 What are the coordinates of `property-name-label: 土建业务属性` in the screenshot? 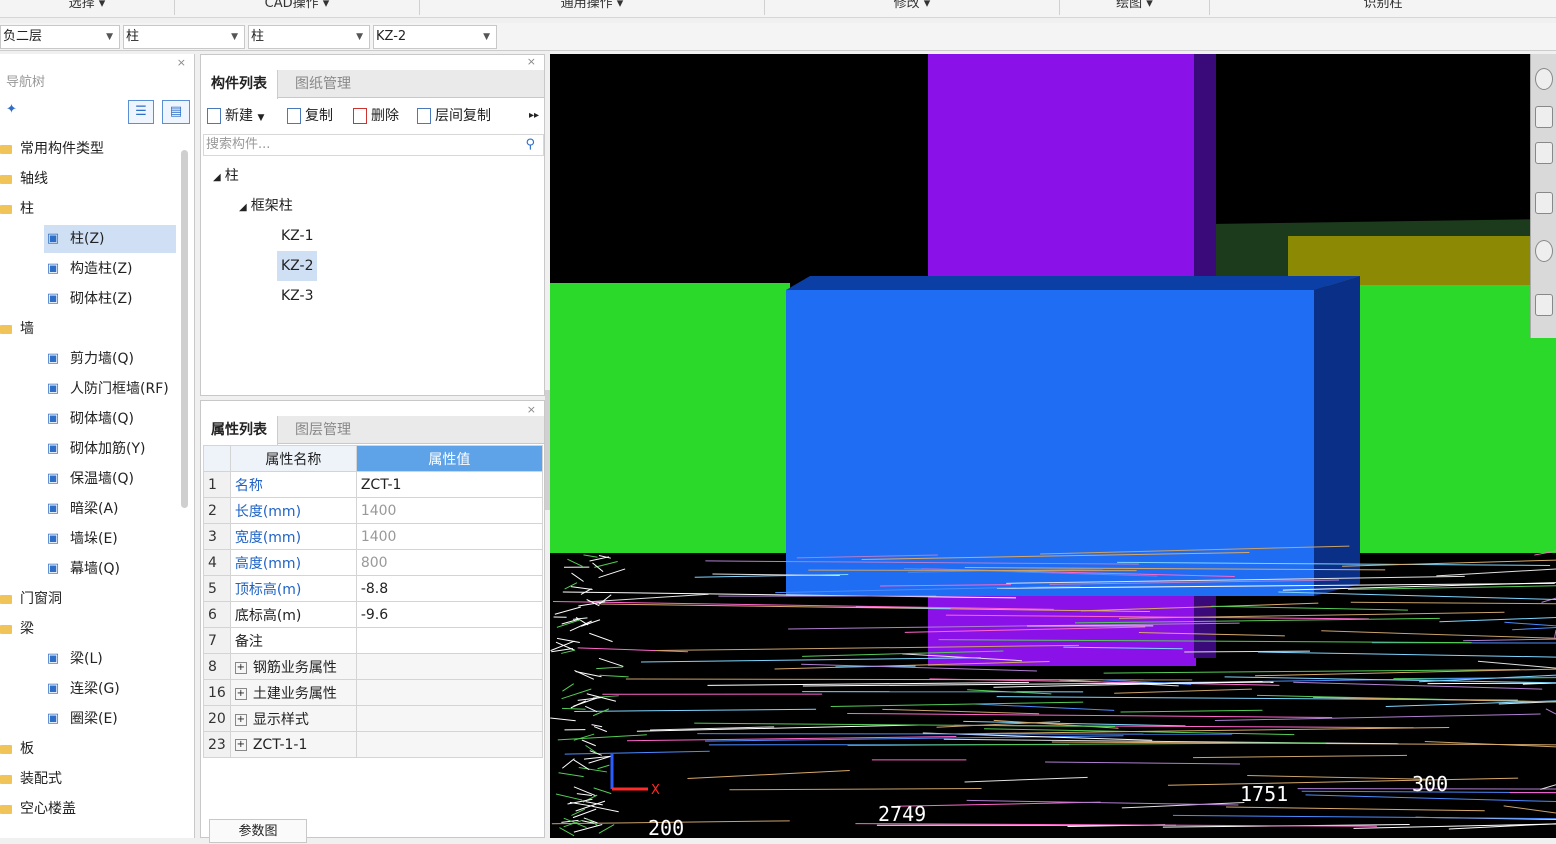 It's located at (295, 694).